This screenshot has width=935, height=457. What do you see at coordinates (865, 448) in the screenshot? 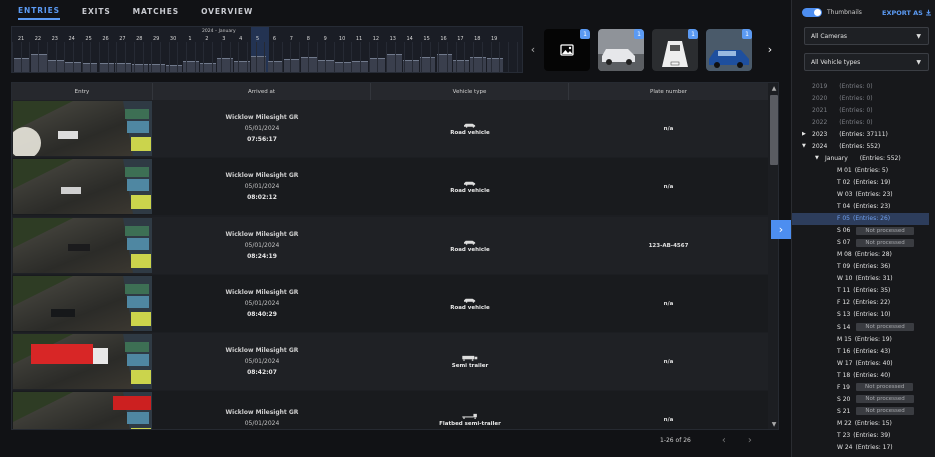
I see `date-tree-node: W 24 (Entries: 17)` at bounding box center [865, 448].